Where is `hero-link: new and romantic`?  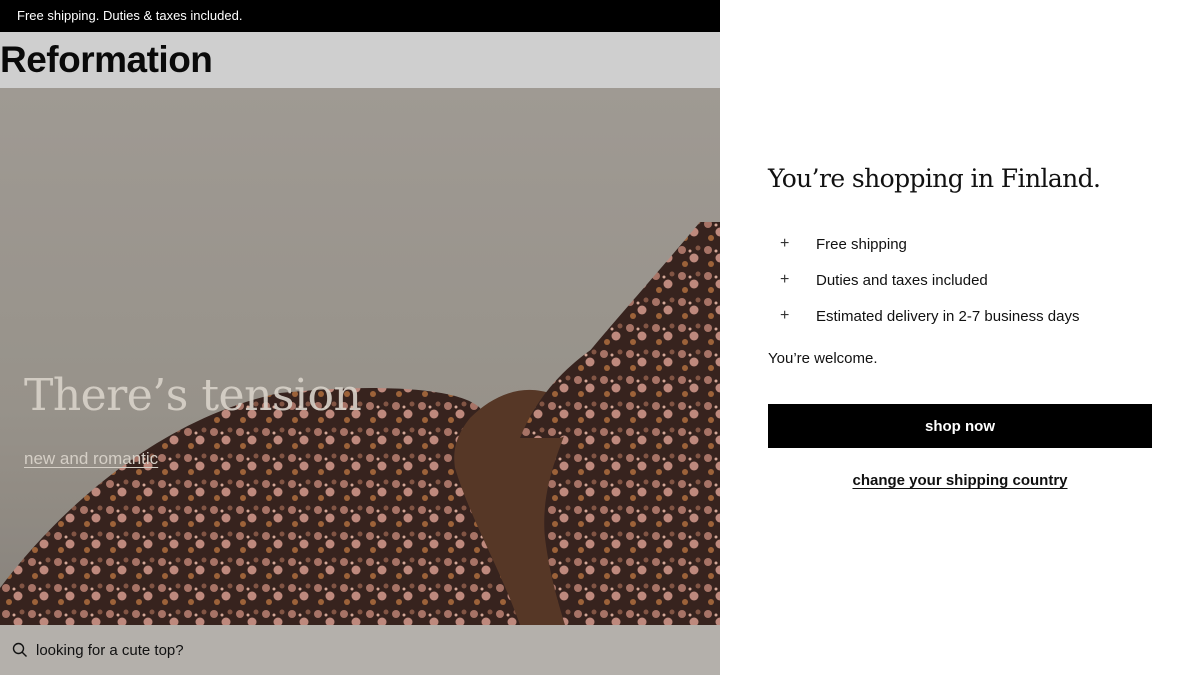 hero-link: new and romantic is located at coordinates (91, 459).